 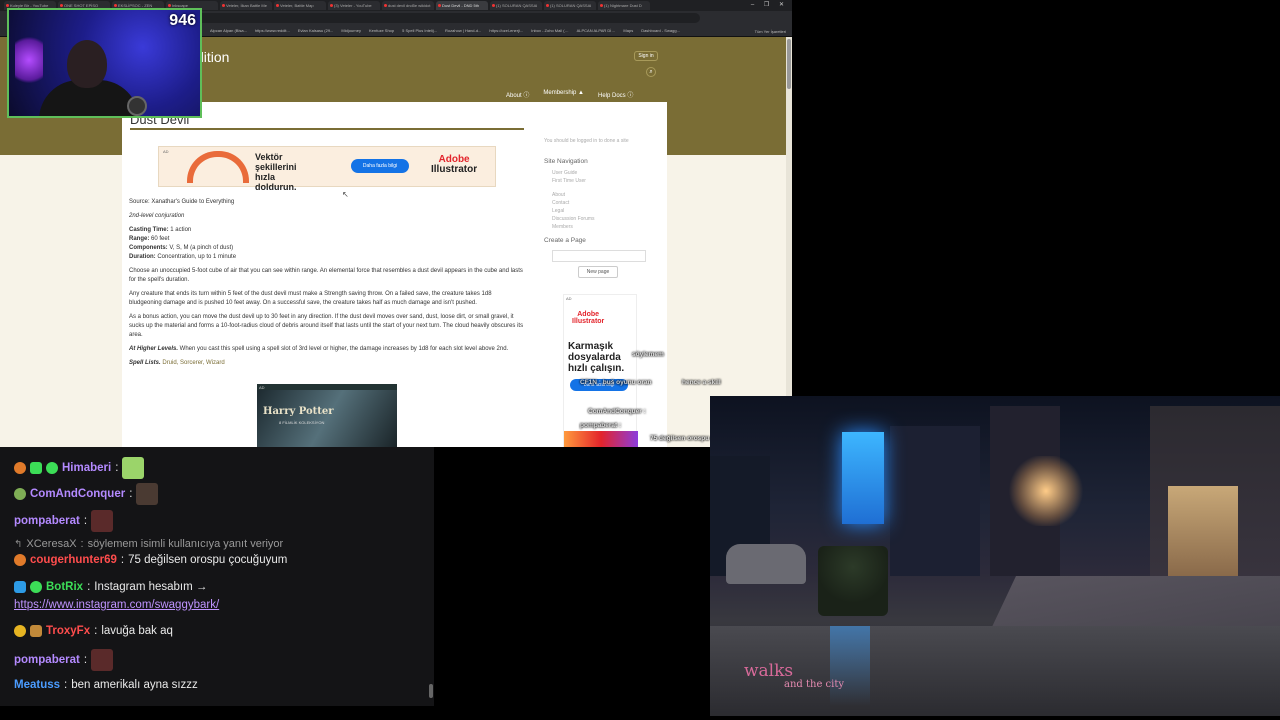 I want to click on all-bookmarks-link: Tüm Yer İşaretleri, so click(x=770, y=31).